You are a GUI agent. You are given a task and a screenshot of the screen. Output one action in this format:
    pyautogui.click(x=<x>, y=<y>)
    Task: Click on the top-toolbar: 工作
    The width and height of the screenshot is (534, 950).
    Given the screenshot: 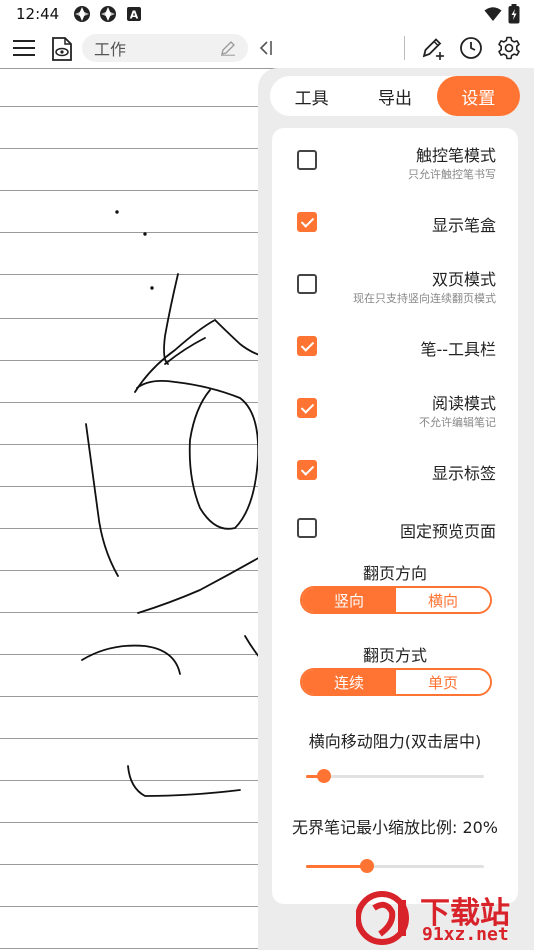 What is the action you would take?
    pyautogui.click(x=267, y=48)
    